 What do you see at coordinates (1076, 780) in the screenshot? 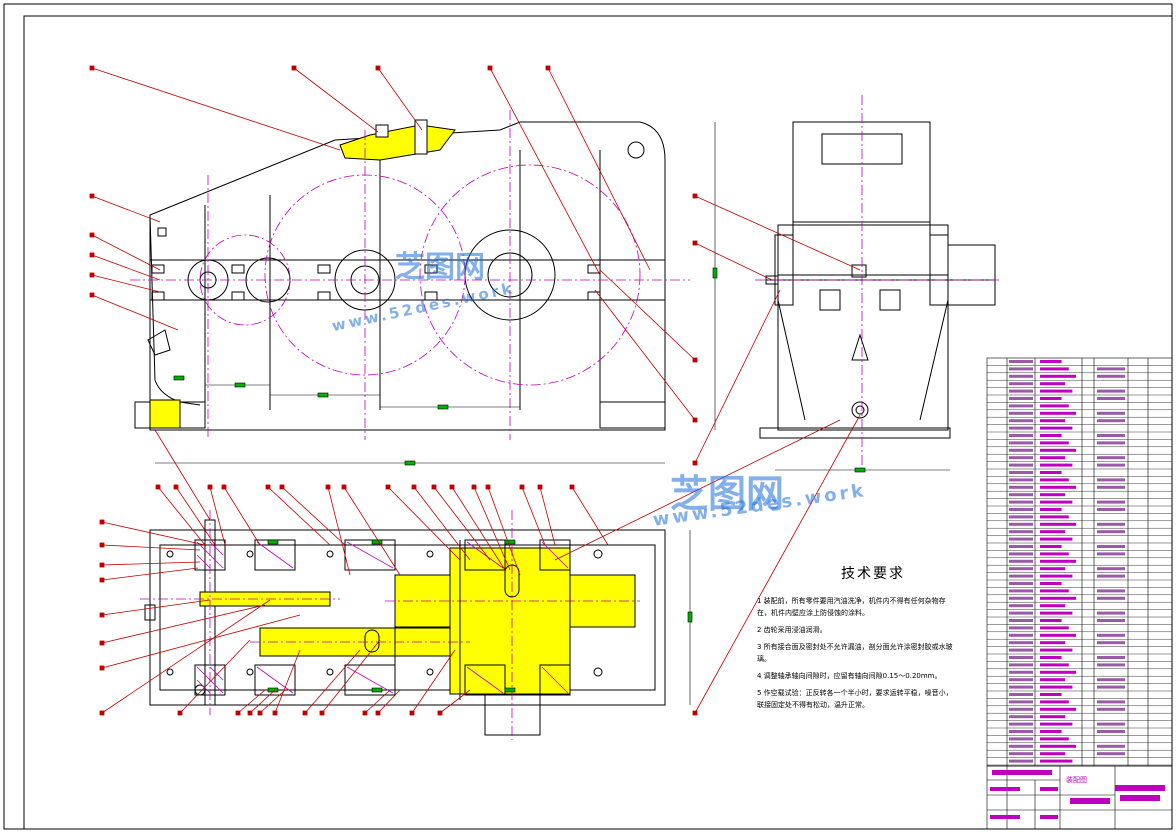
I see `title-block-name: 装配图` at bounding box center [1076, 780].